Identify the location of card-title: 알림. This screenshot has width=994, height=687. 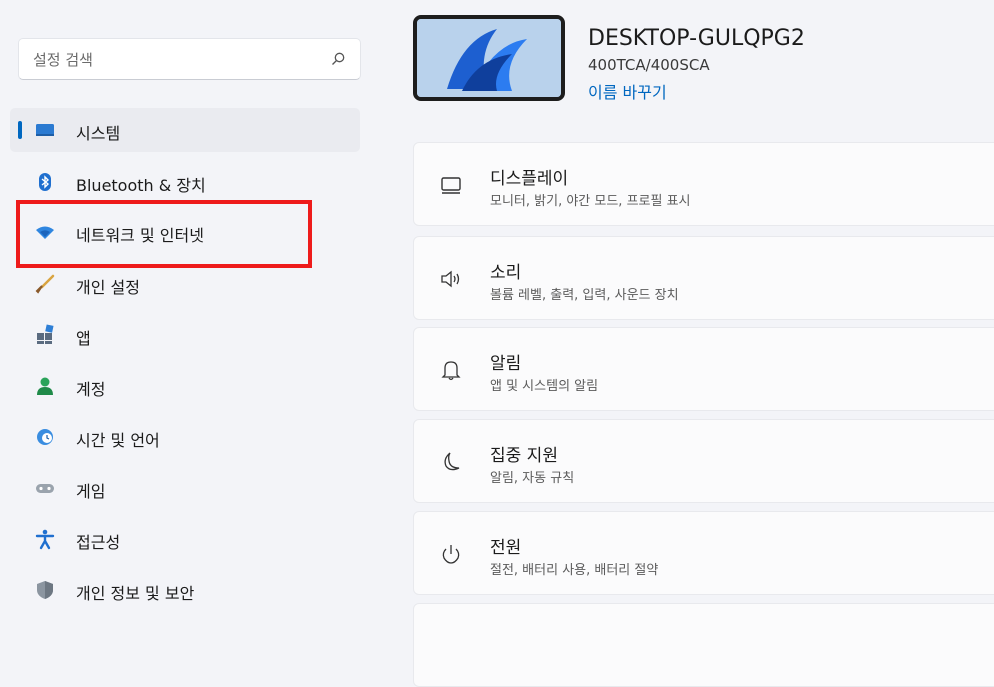
(506, 364).